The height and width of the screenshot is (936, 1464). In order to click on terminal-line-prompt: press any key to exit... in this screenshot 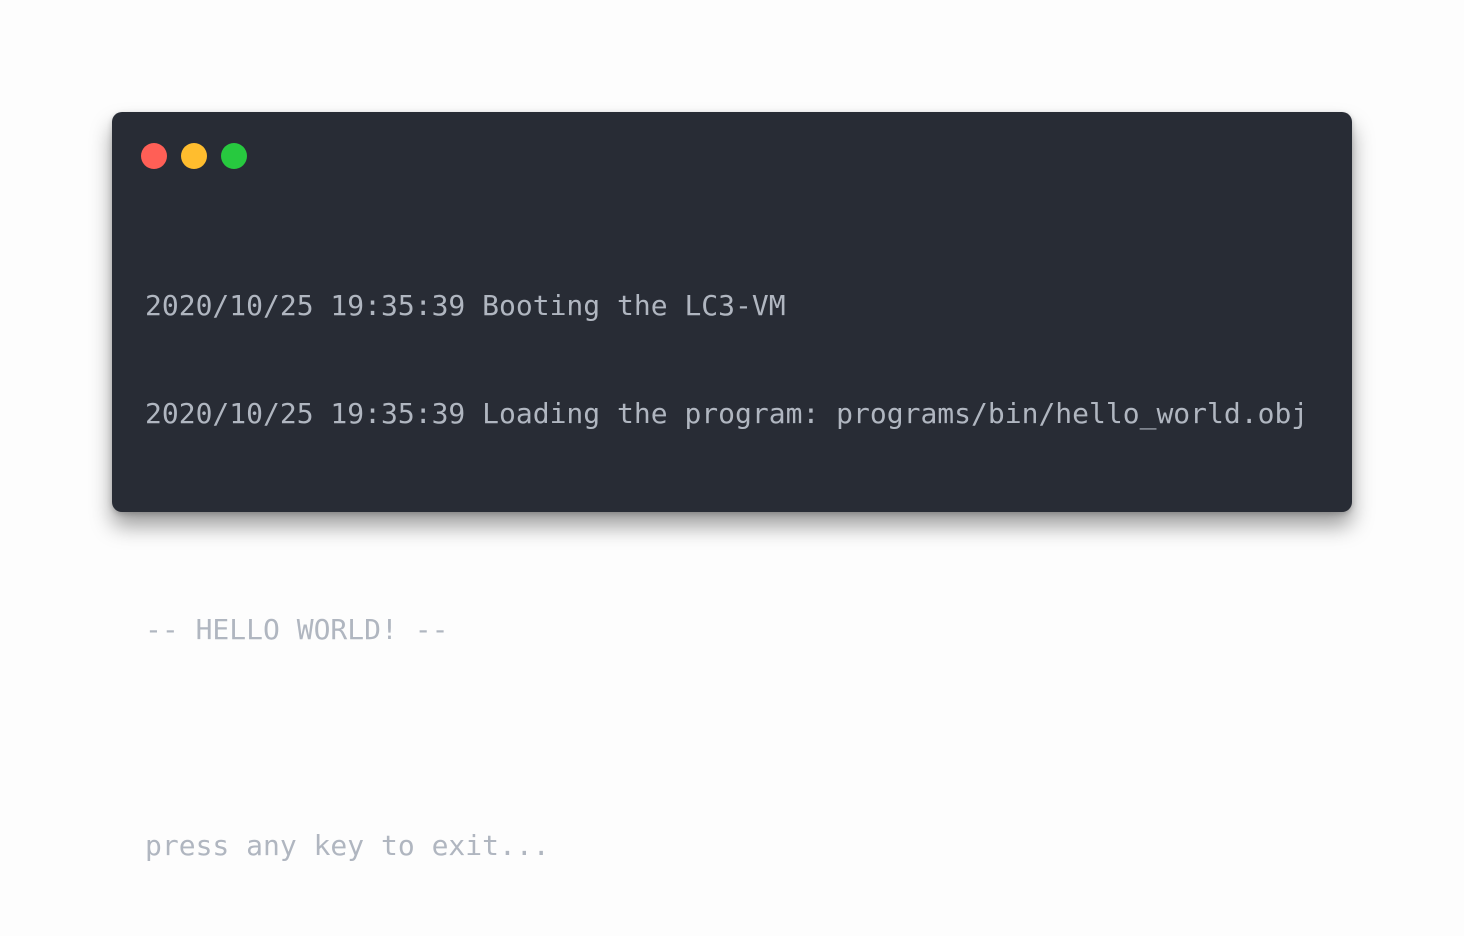, I will do `click(347, 845)`.